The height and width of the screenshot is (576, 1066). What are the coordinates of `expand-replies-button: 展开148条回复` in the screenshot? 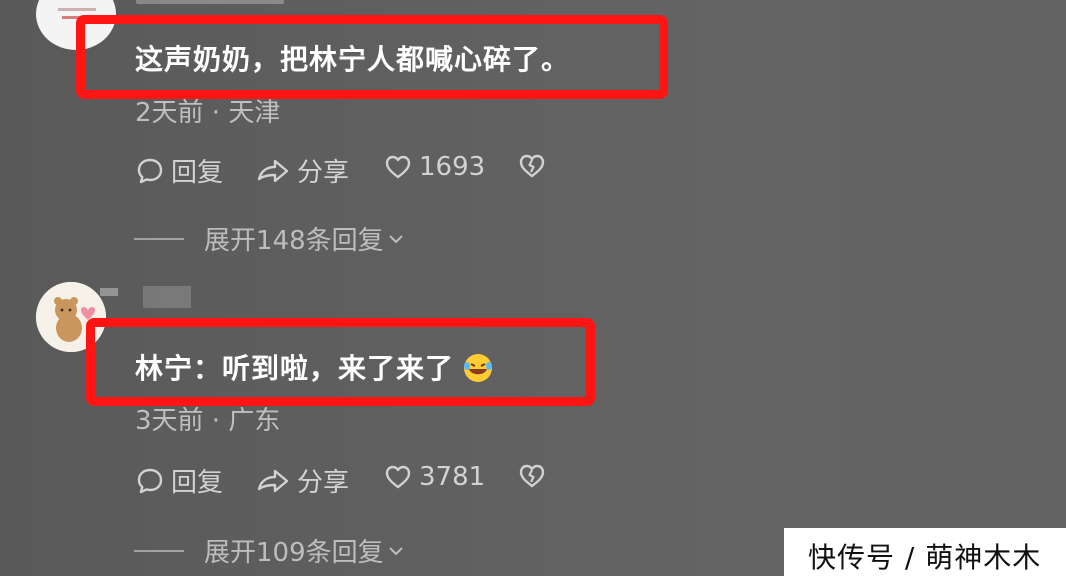 It's located at (269, 238).